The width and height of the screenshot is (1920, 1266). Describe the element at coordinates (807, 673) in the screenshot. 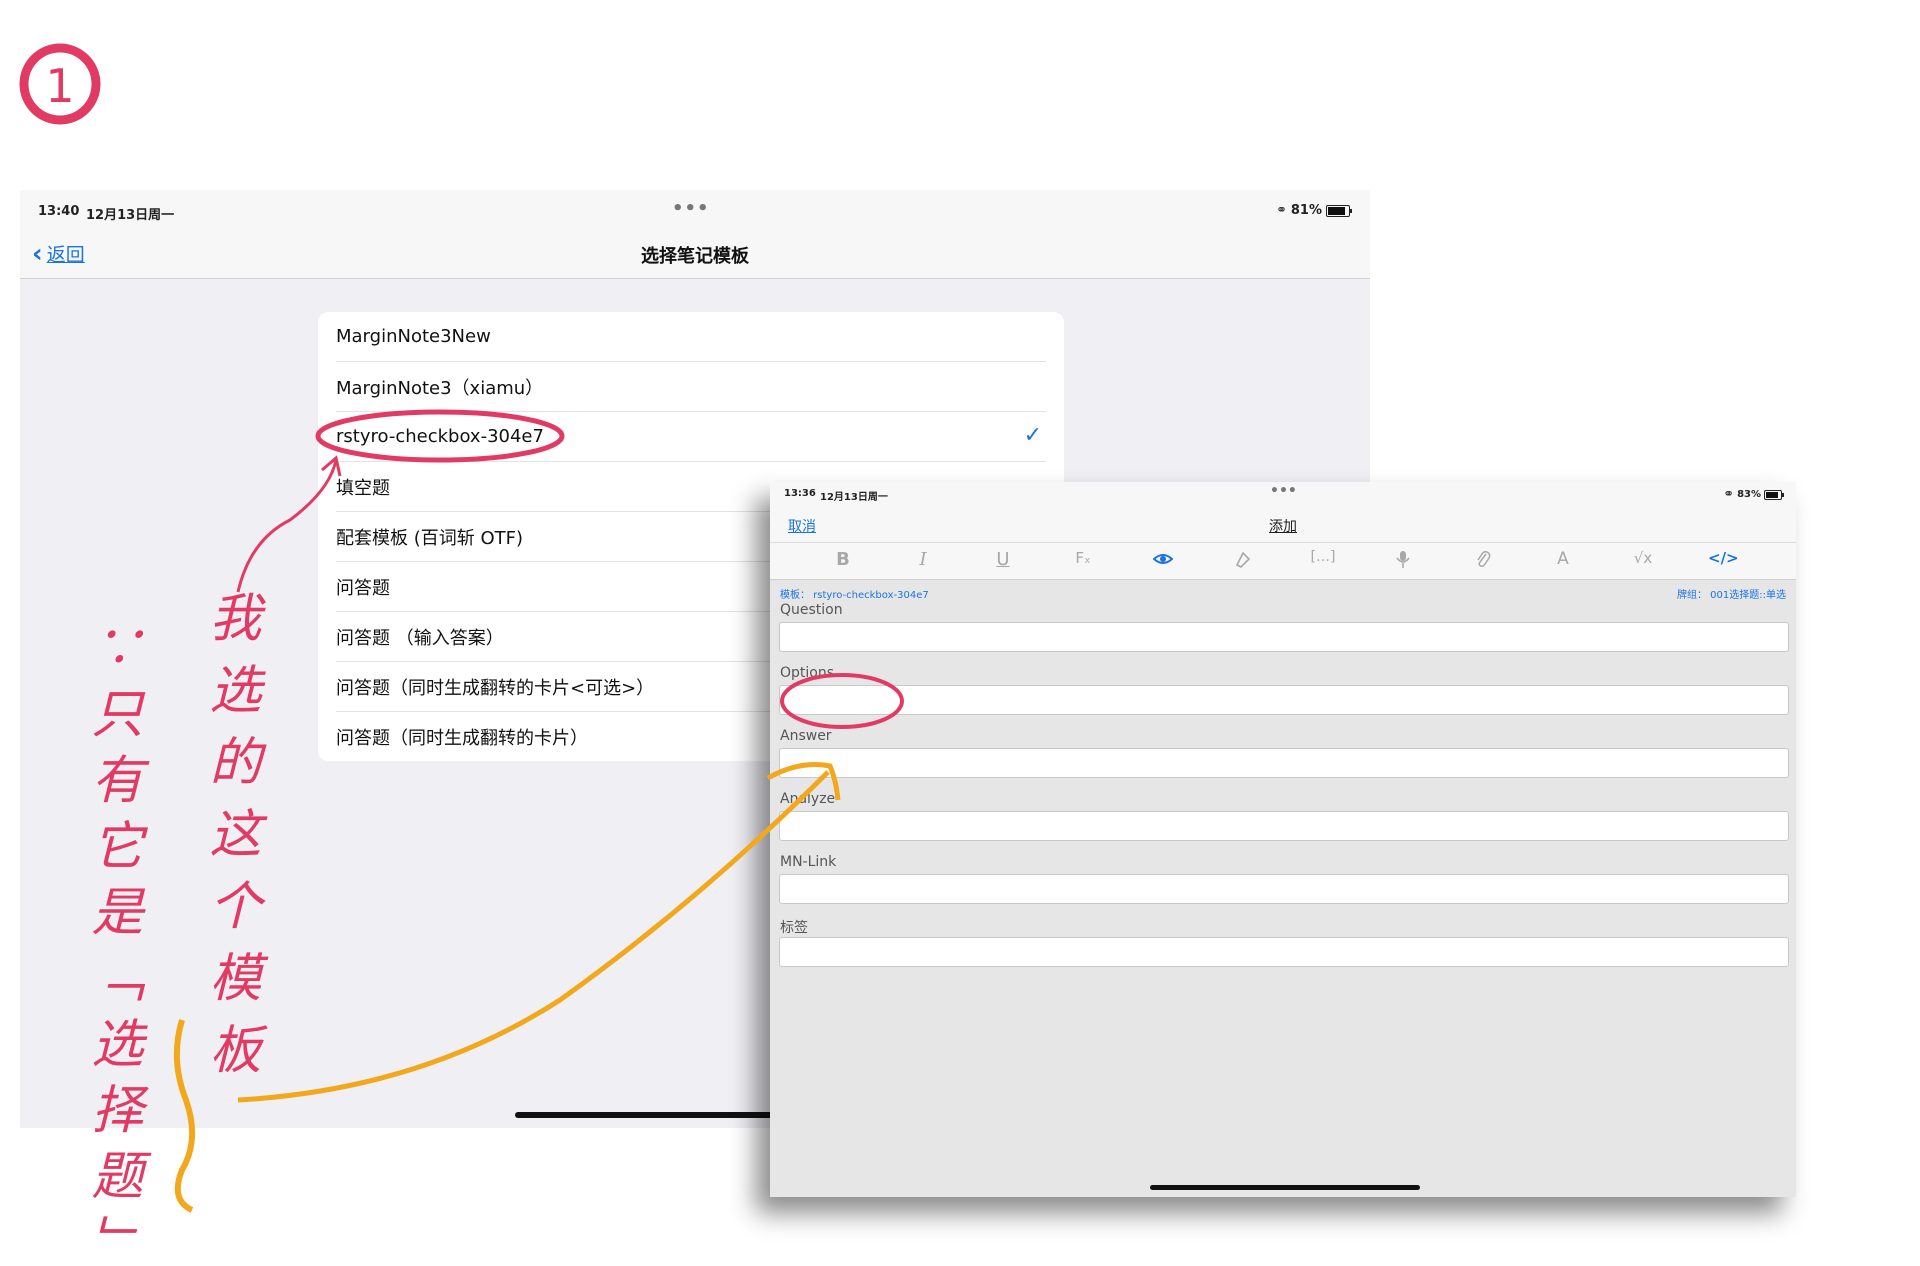

I see `field-label: Options` at that location.